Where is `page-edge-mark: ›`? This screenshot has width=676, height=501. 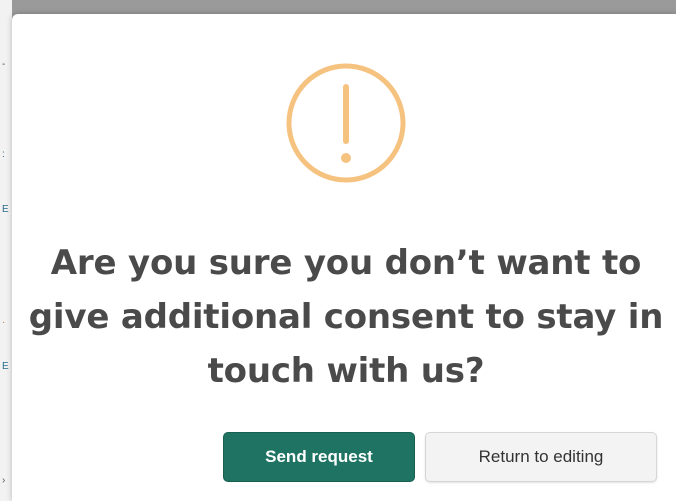 page-edge-mark: › is located at coordinates (4, 480).